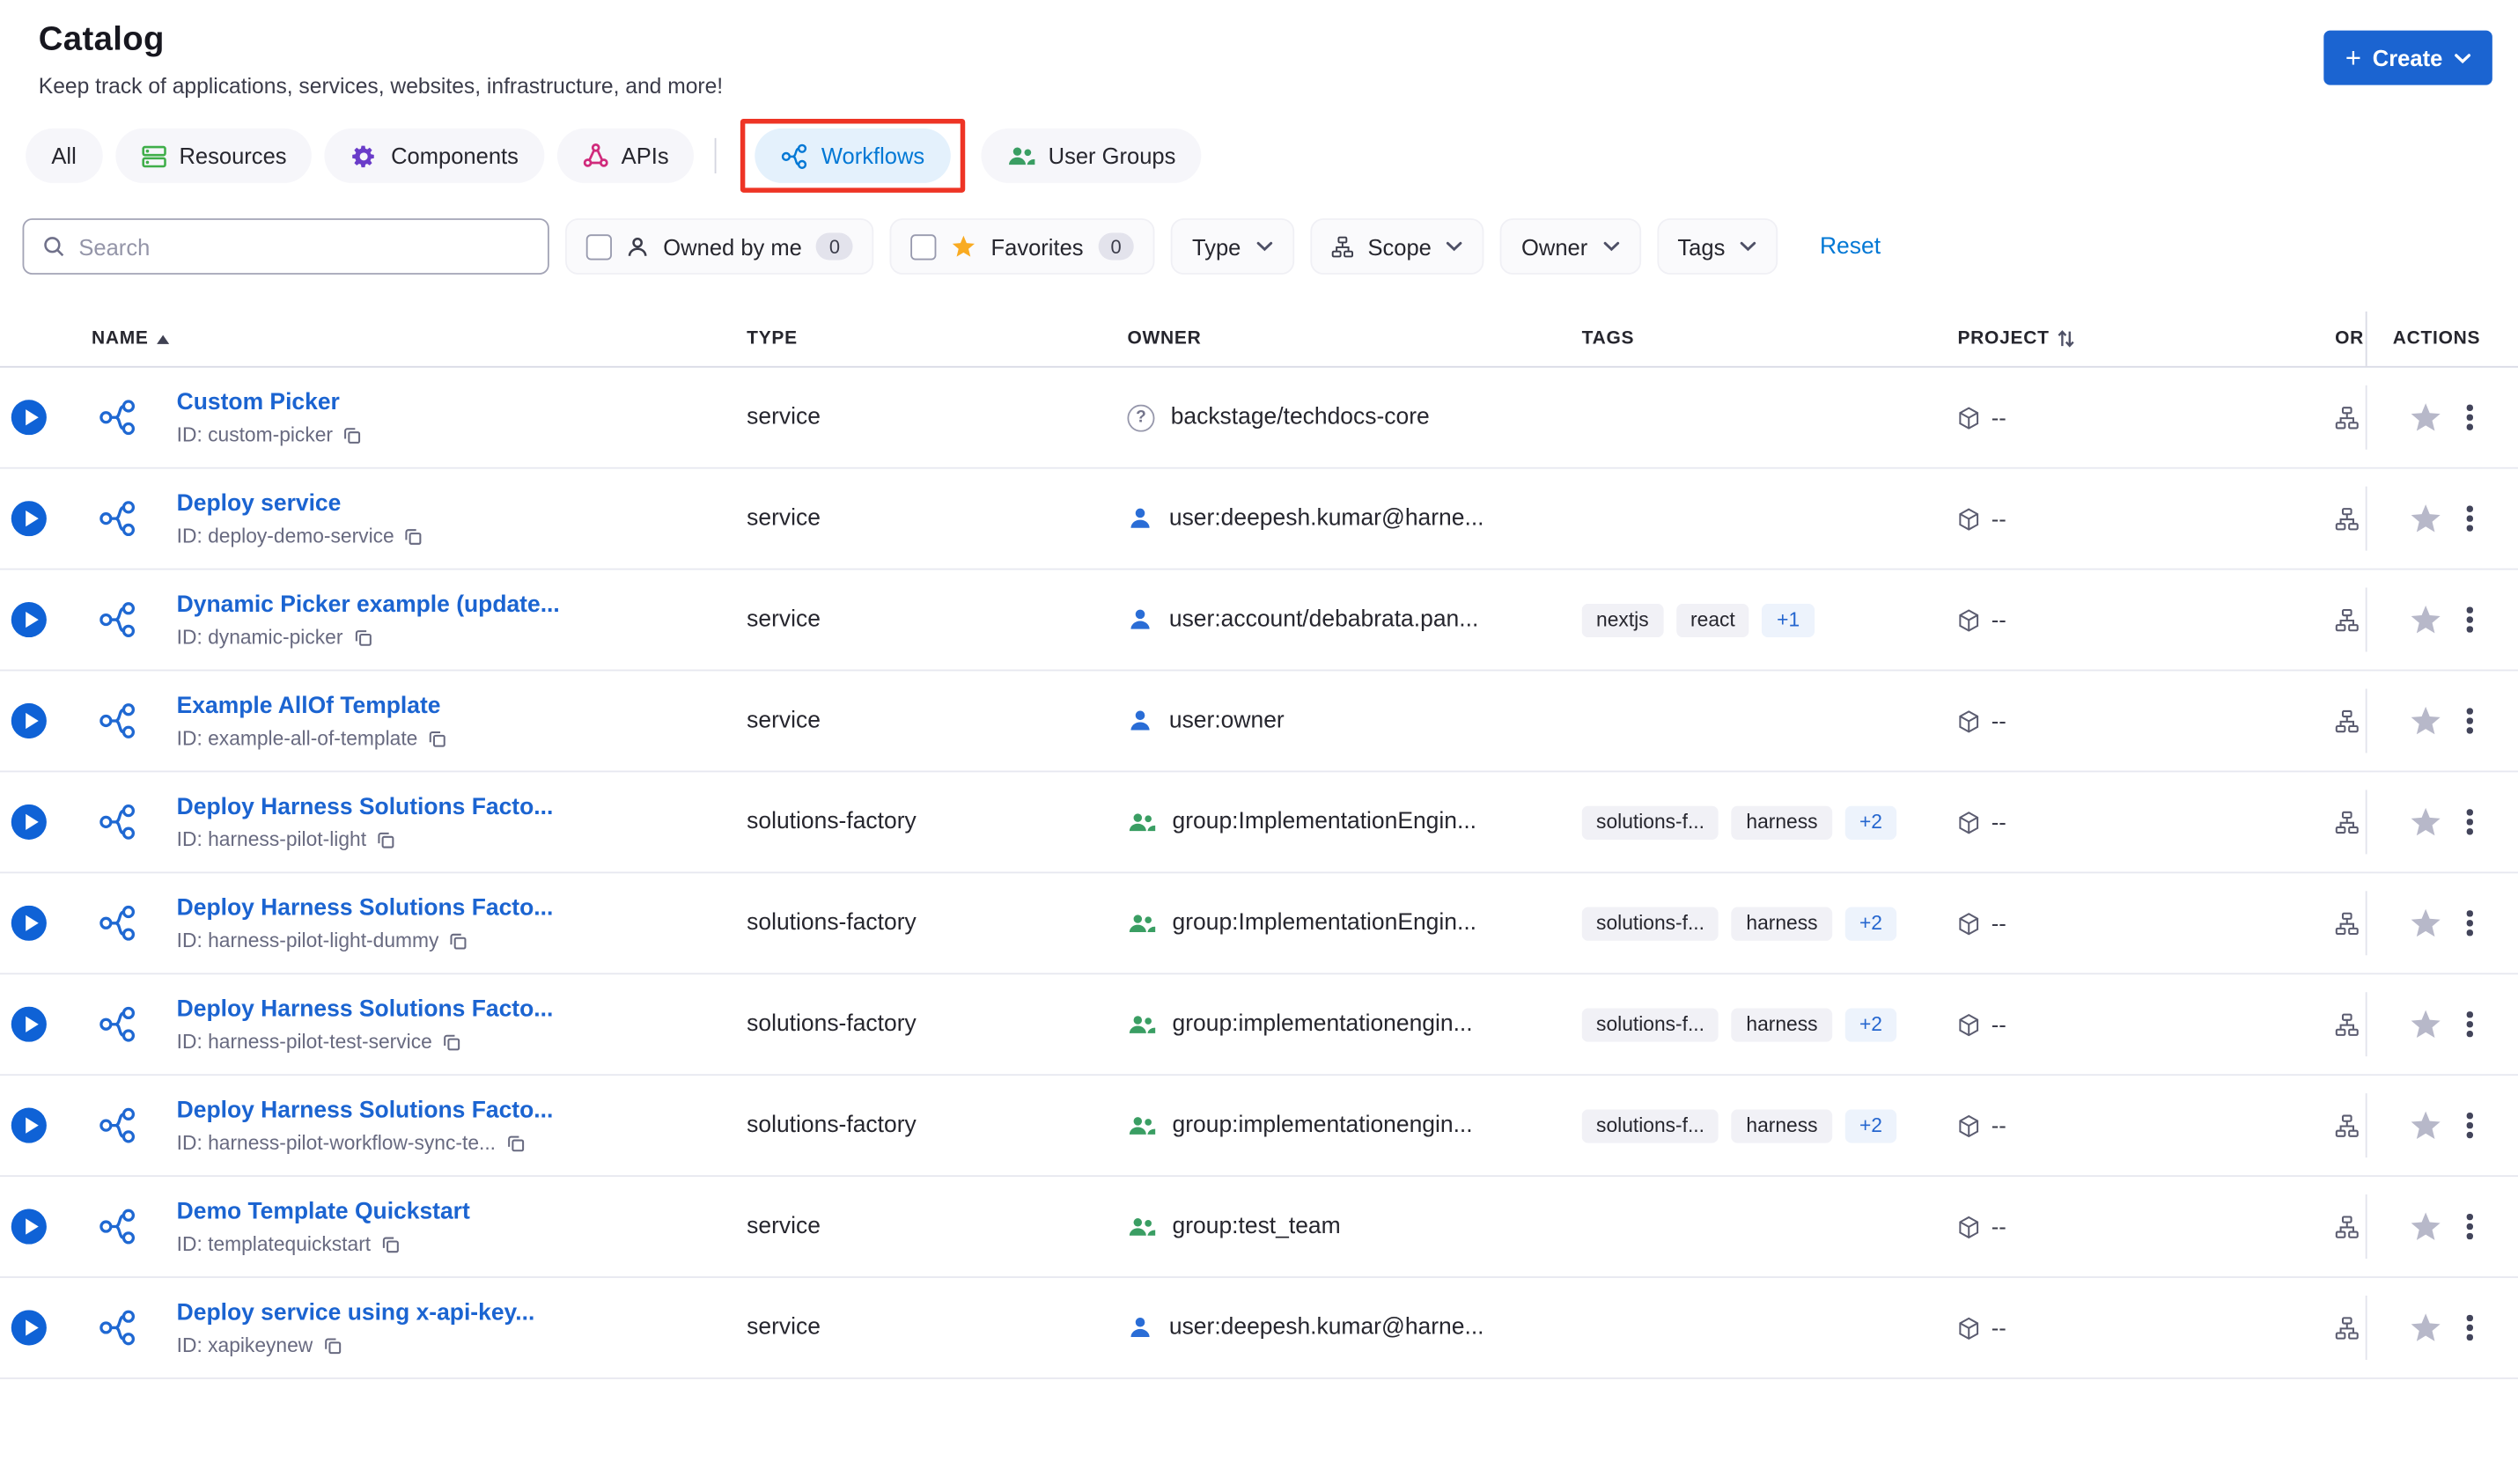 The width and height of the screenshot is (2518, 1484). Describe the element at coordinates (153, 155) in the screenshot. I see `resources-icon` at that location.